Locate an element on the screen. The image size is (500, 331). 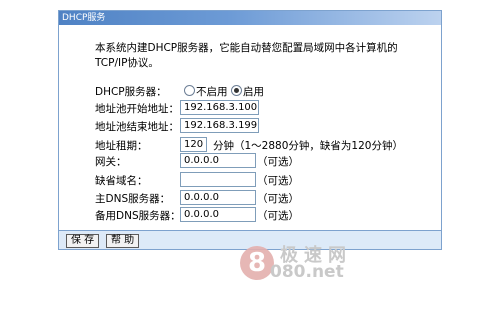
primary-dns-row: 主DNS服务器： 0.0.0.0 （可选） is located at coordinates (245, 197).